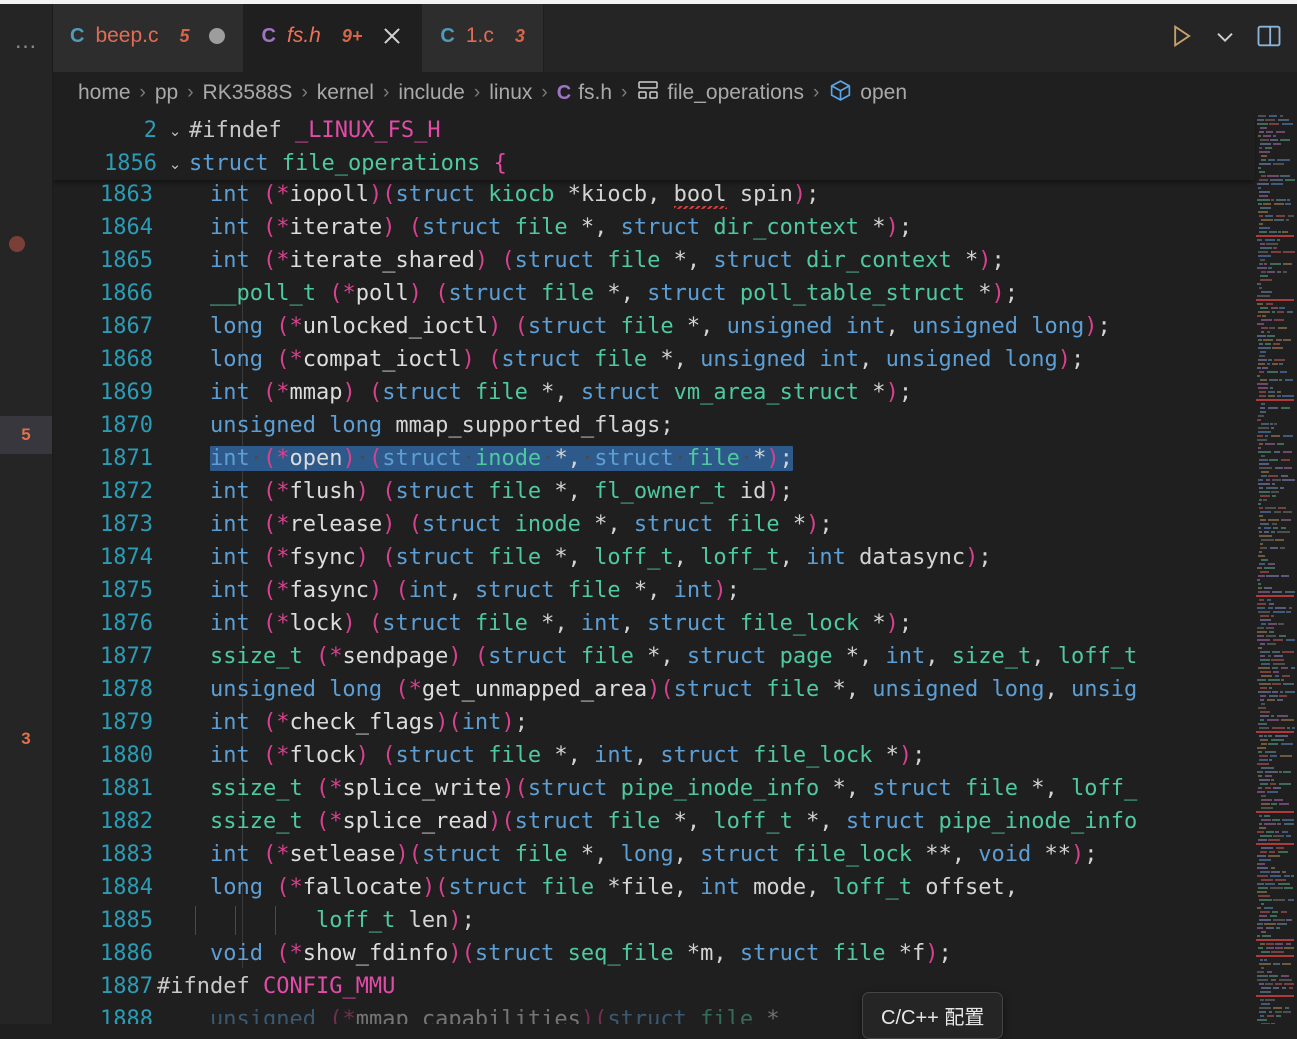 This screenshot has width=1297, height=1039. Describe the element at coordinates (720, 93) in the screenshot. I see `breadcrumb-item-file-operations: file_operations` at that location.